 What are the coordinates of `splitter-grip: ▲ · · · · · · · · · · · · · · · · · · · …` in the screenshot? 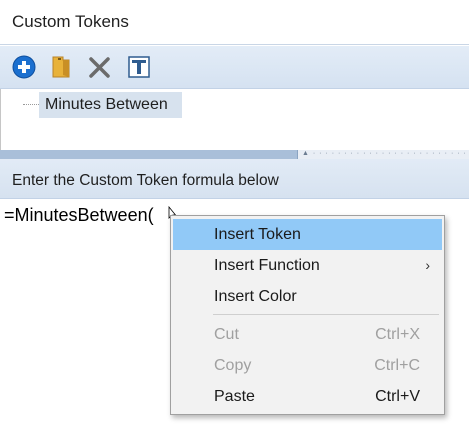 It's located at (383, 154).